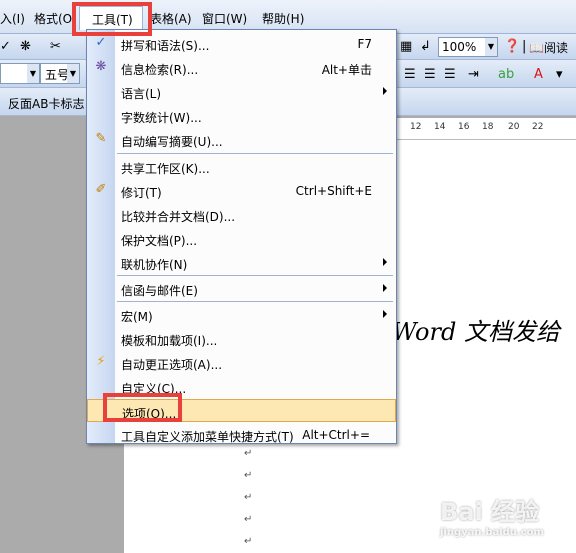 The width and height of the screenshot is (576, 553). Describe the element at coordinates (555, 48) in the screenshot. I see `read-label: 阅读` at that location.